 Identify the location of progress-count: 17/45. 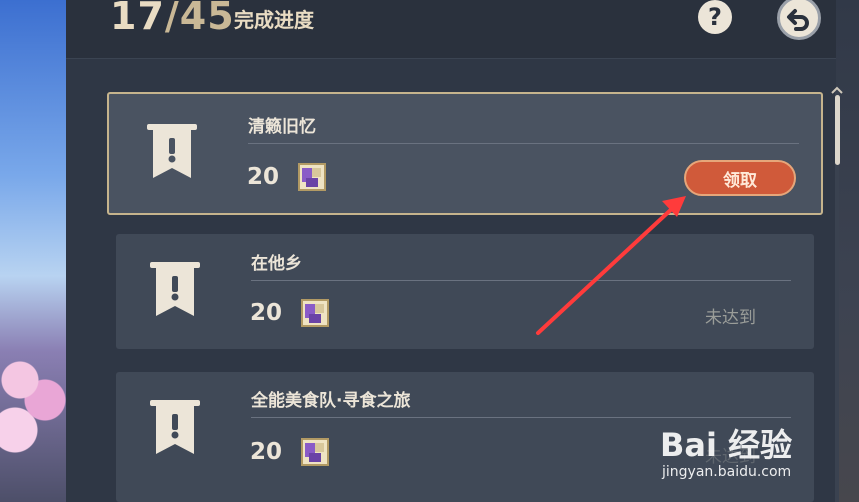
(172, 19).